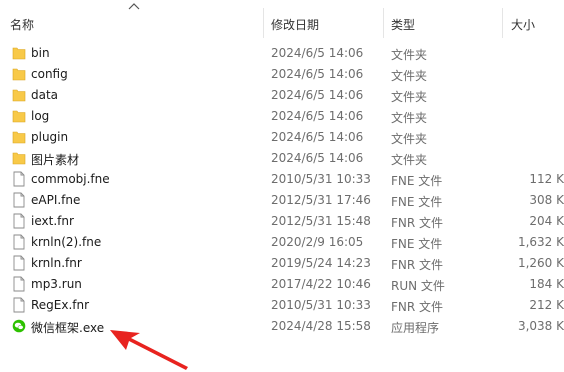  I want to click on file-row: krnln(2).fne 2020/2/9 16:05 FNE 文件 1,632 K, so click(282, 242).